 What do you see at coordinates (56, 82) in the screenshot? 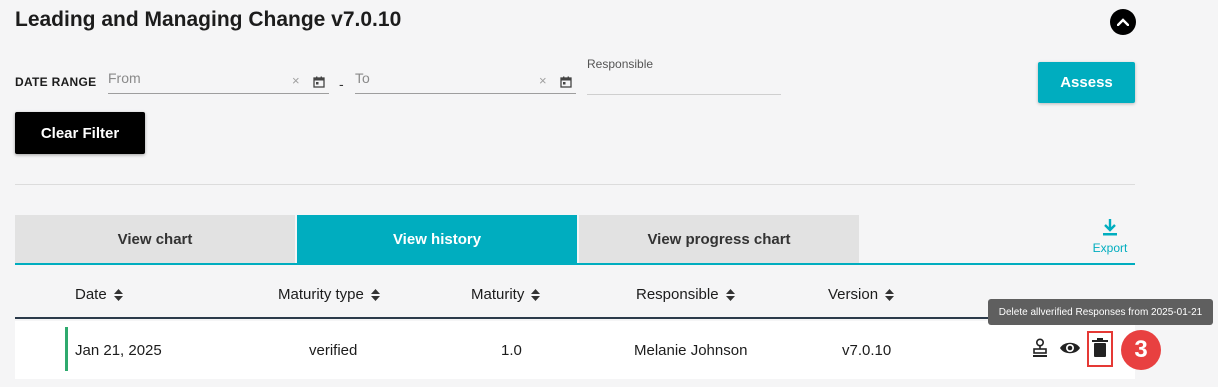
I see `date-range-label: DATE RANGE` at bounding box center [56, 82].